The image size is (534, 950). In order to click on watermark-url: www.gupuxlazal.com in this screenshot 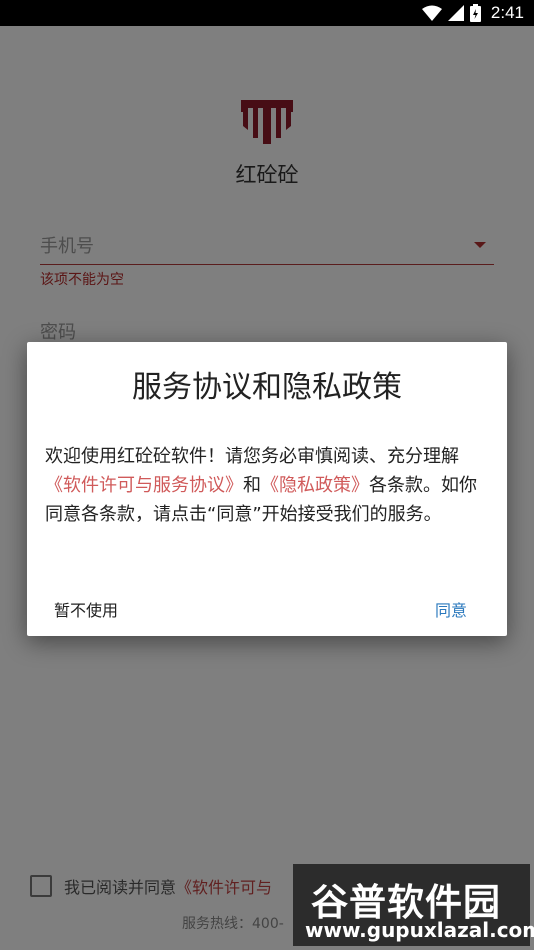, I will do `click(419, 930)`.